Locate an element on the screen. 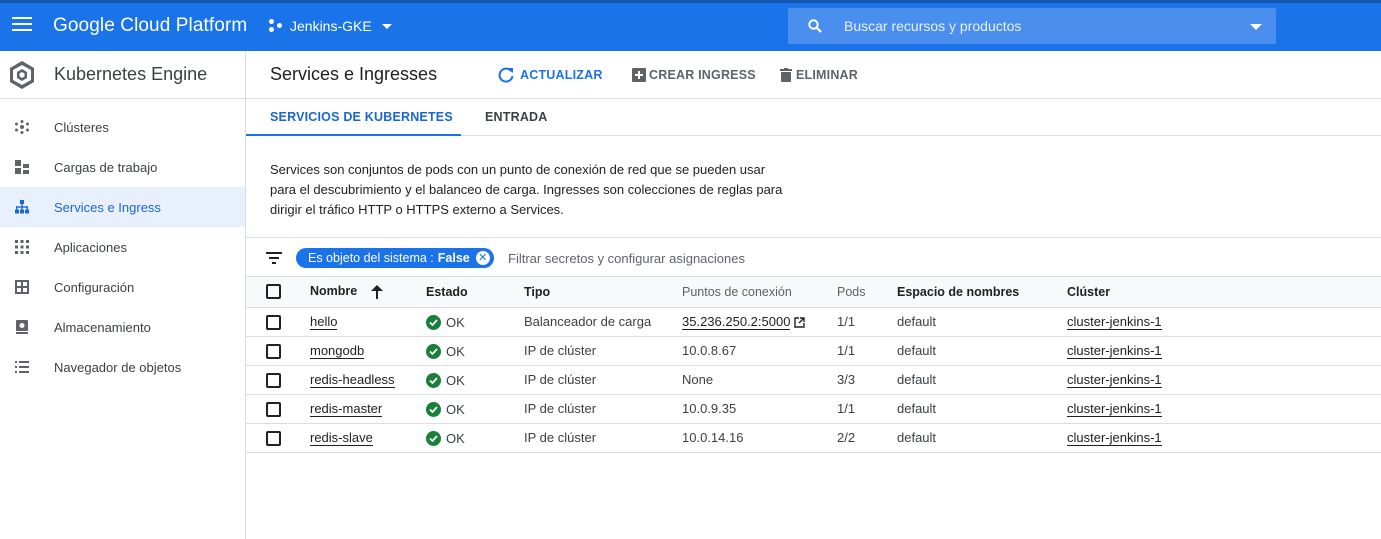 The image size is (1381, 539). sidebar-item-label: Configuración is located at coordinates (94, 287).